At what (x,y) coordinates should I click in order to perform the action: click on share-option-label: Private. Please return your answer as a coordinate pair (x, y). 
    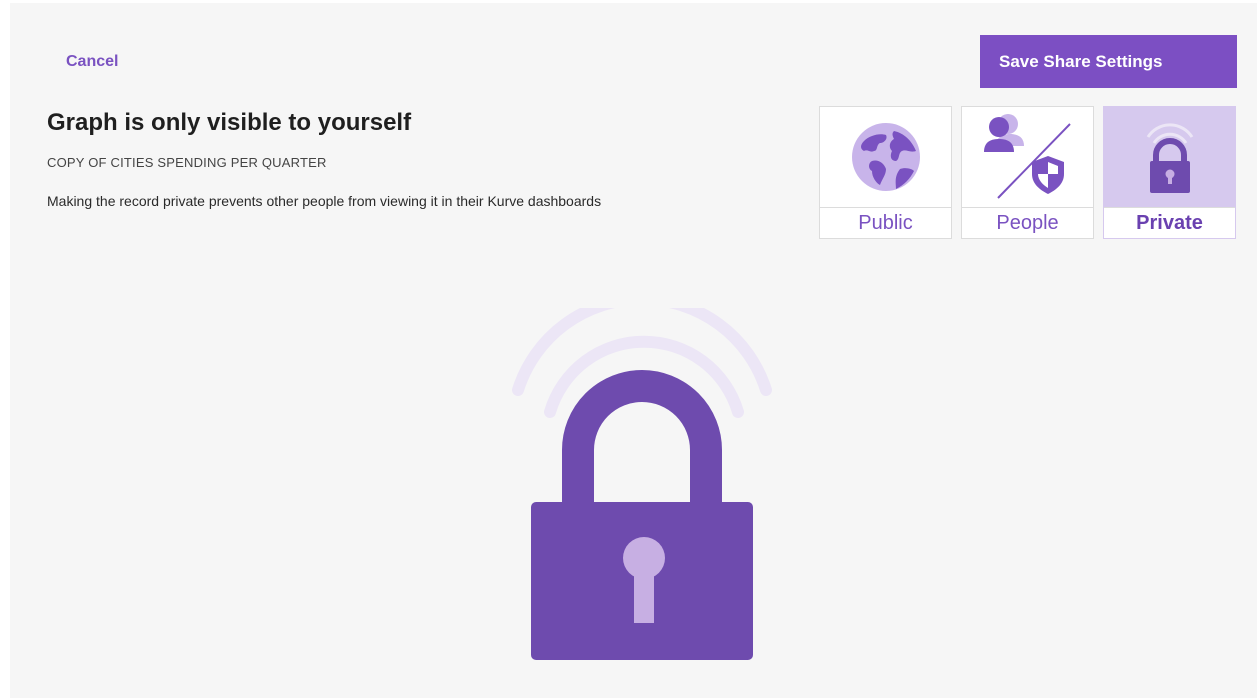
    Looking at the image, I should click on (1169, 222).